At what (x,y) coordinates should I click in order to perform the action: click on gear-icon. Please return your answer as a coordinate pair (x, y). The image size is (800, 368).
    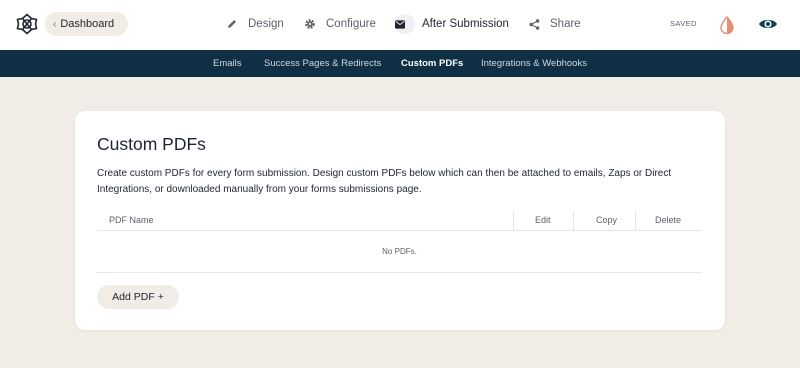
    Looking at the image, I should click on (310, 24).